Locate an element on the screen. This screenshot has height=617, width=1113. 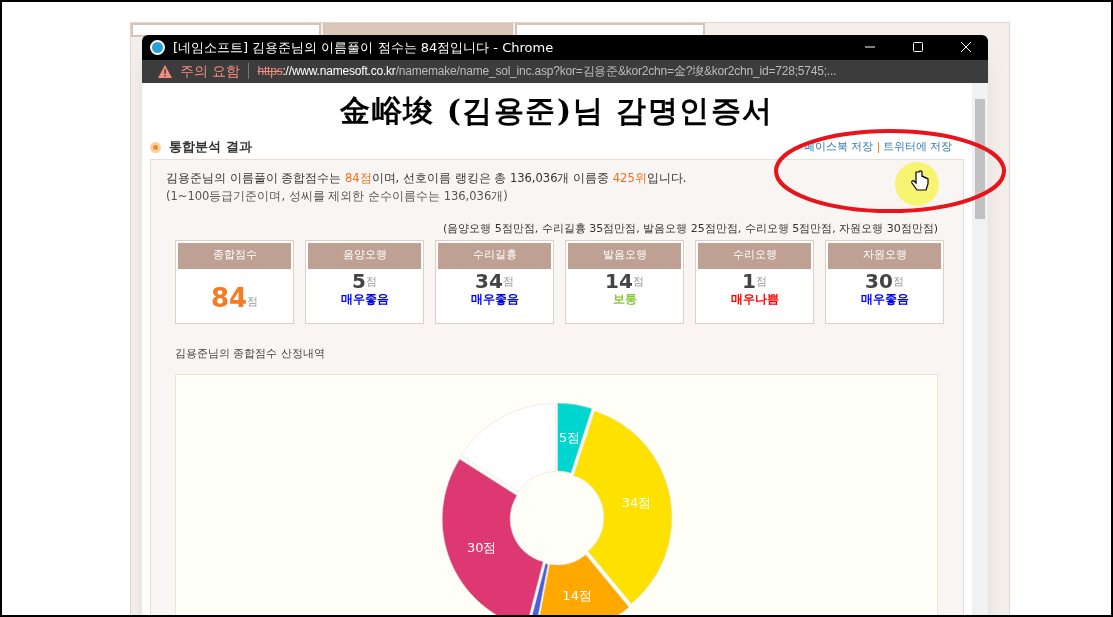
certificate-heading: 金峪埈 (김용준)님 감명인증서 is located at coordinates (557, 111).